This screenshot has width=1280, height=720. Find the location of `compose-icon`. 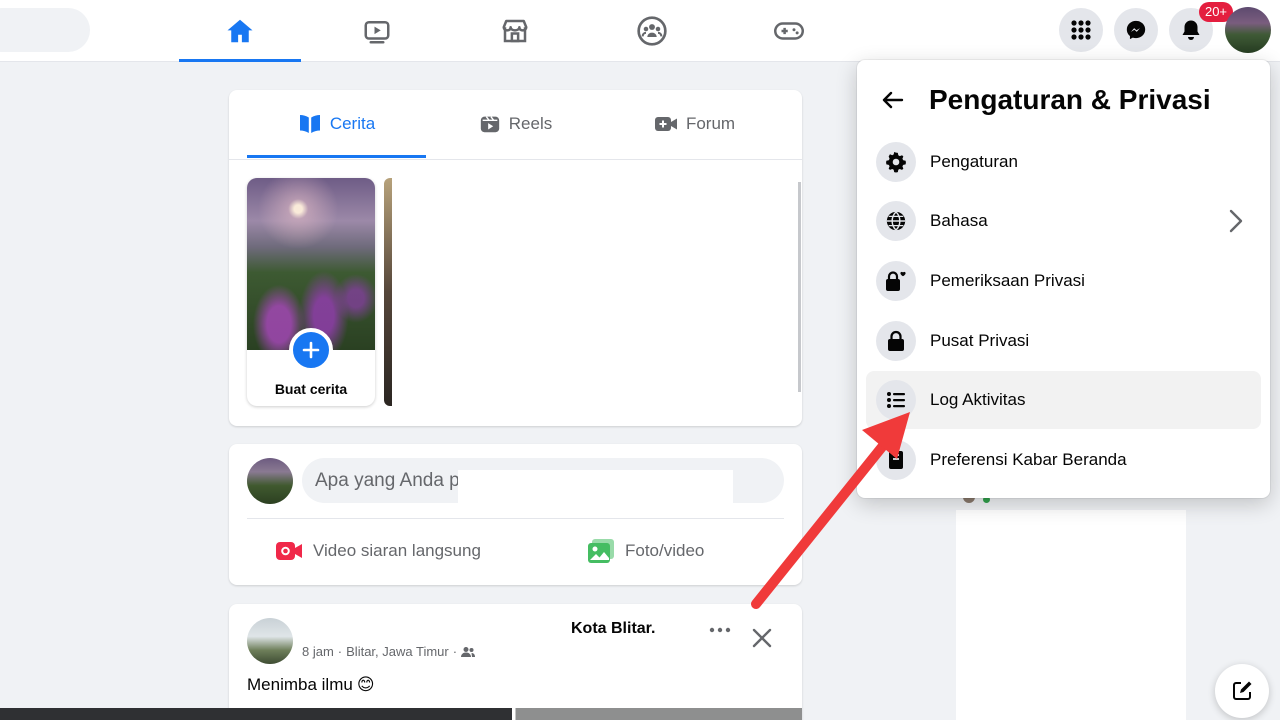

compose-icon is located at coordinates (1242, 690).